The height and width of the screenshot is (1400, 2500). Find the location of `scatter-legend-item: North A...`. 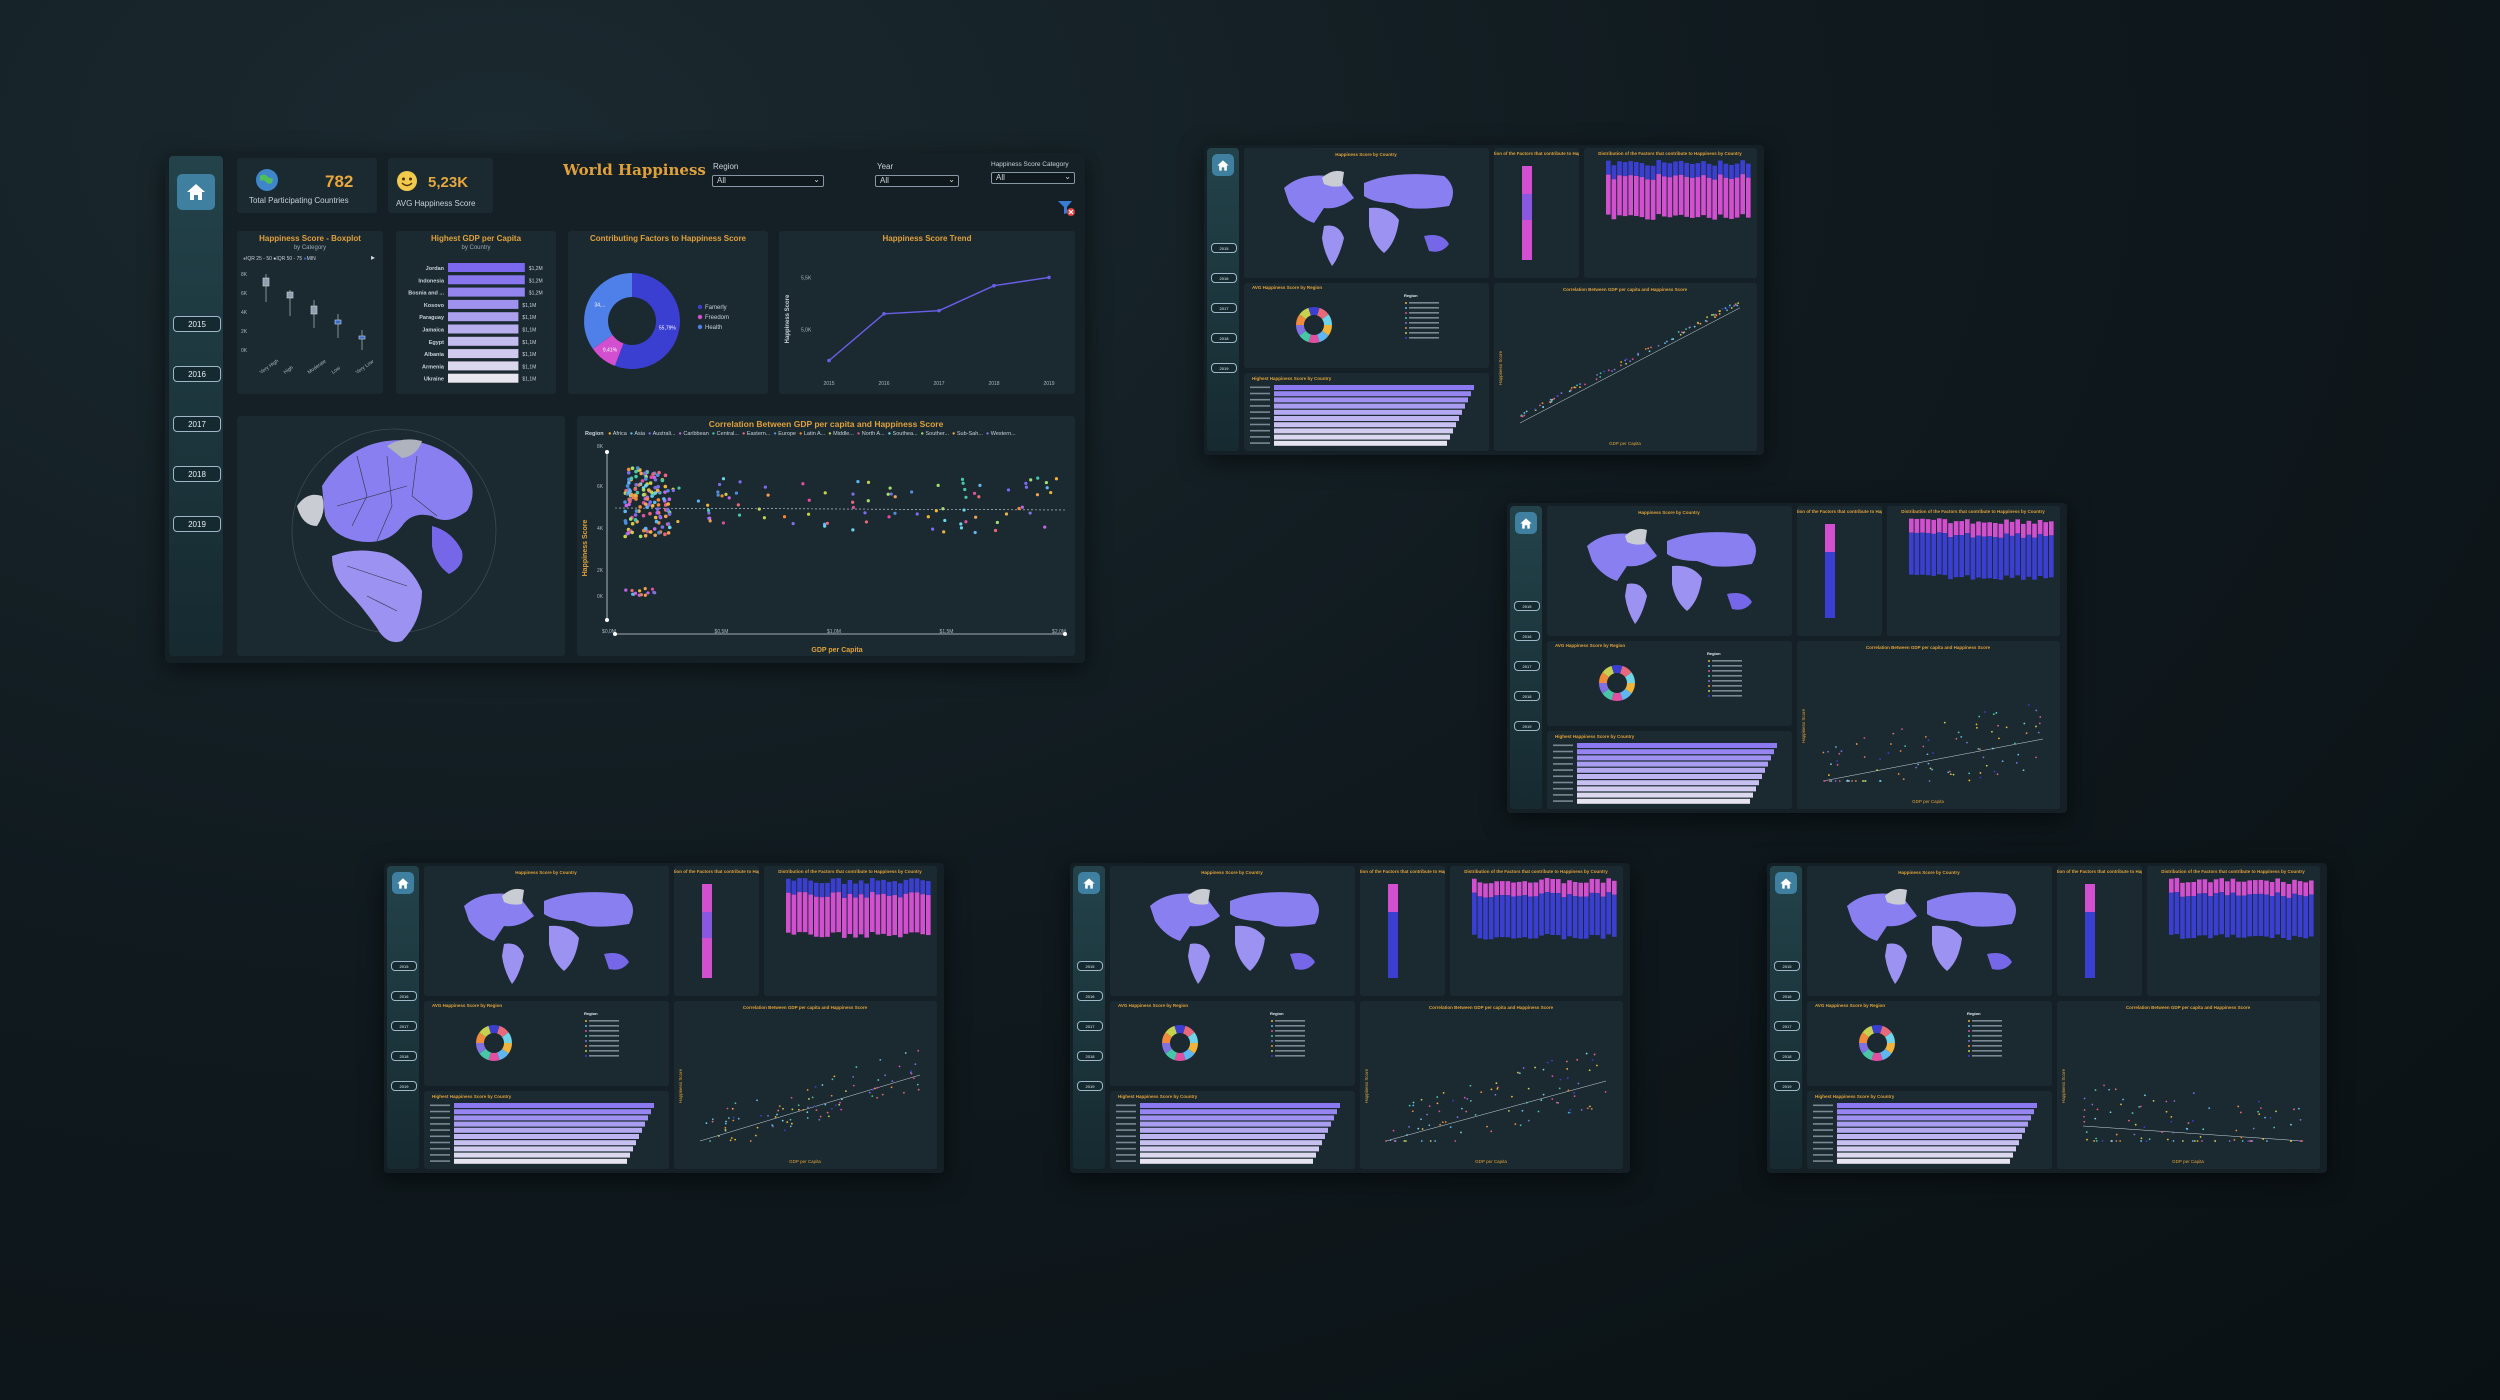

scatter-legend-item: North A... is located at coordinates (873, 434).